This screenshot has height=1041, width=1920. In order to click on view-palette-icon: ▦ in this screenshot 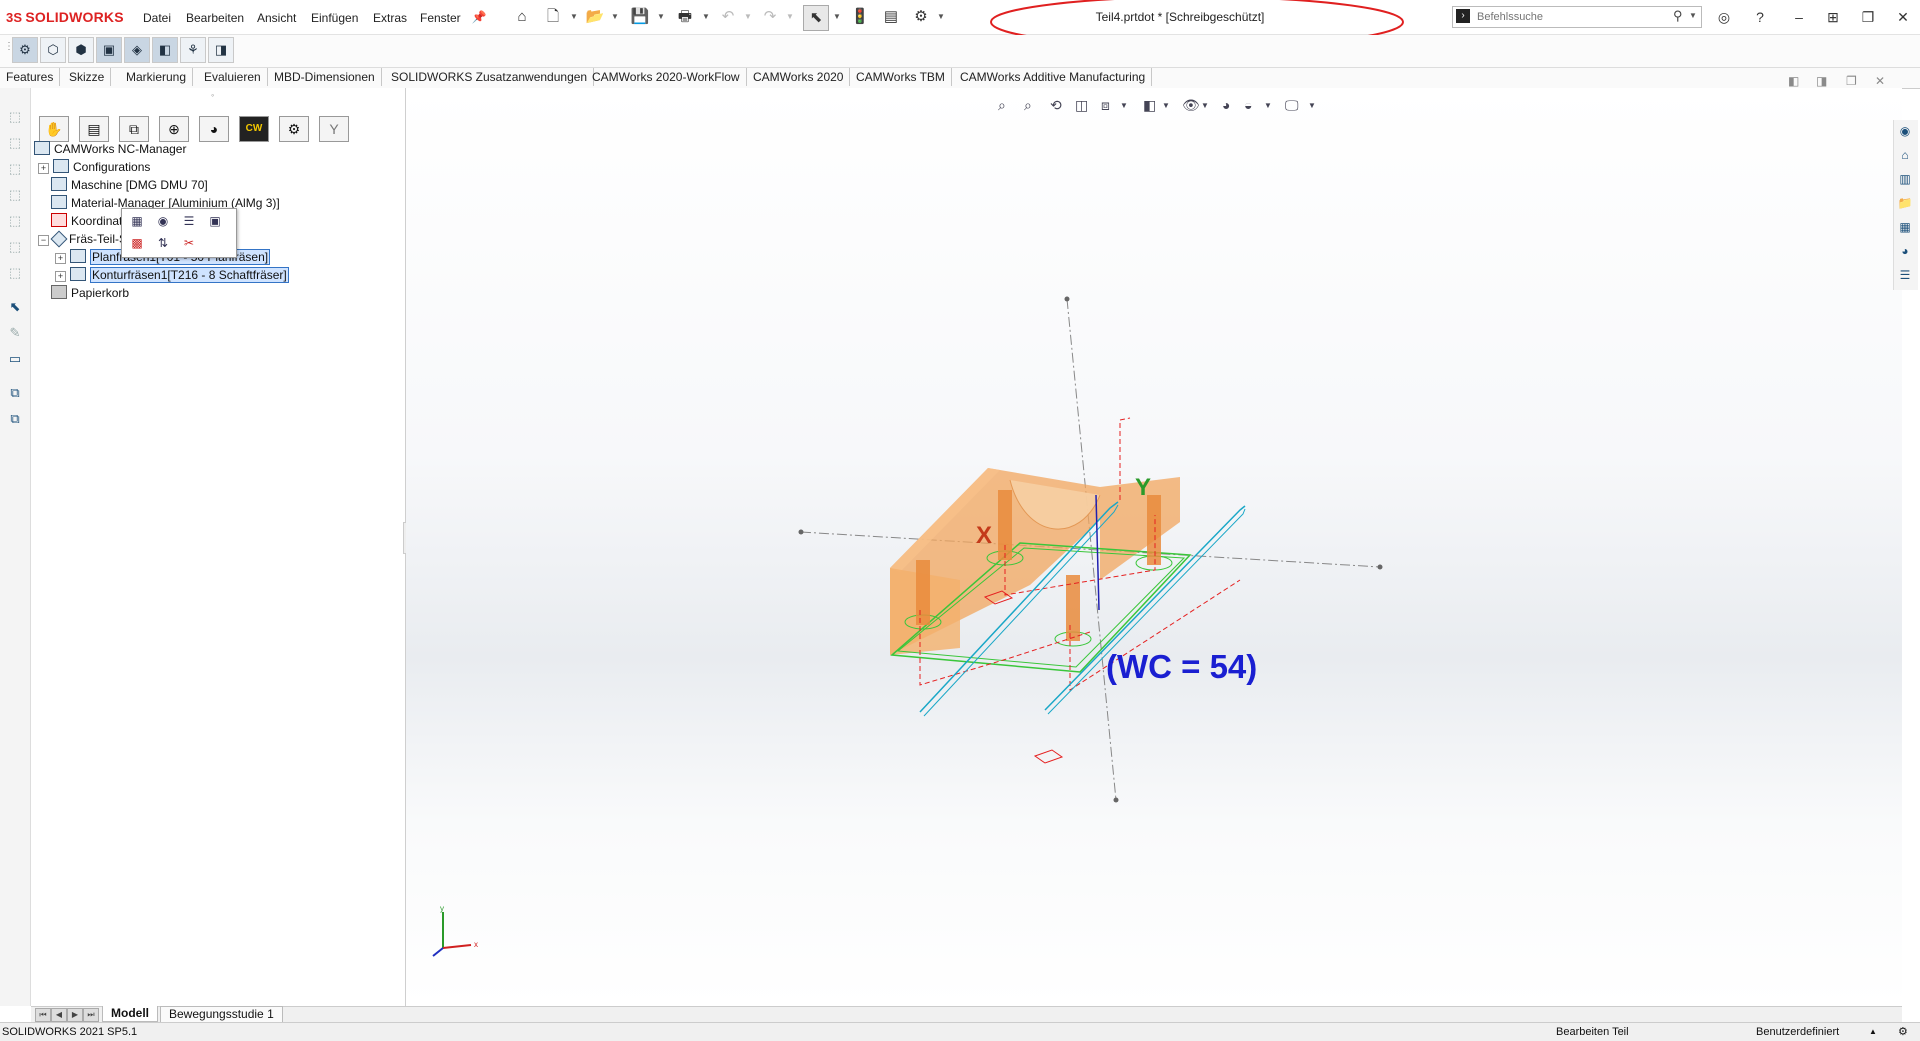, I will do `click(1905, 227)`.